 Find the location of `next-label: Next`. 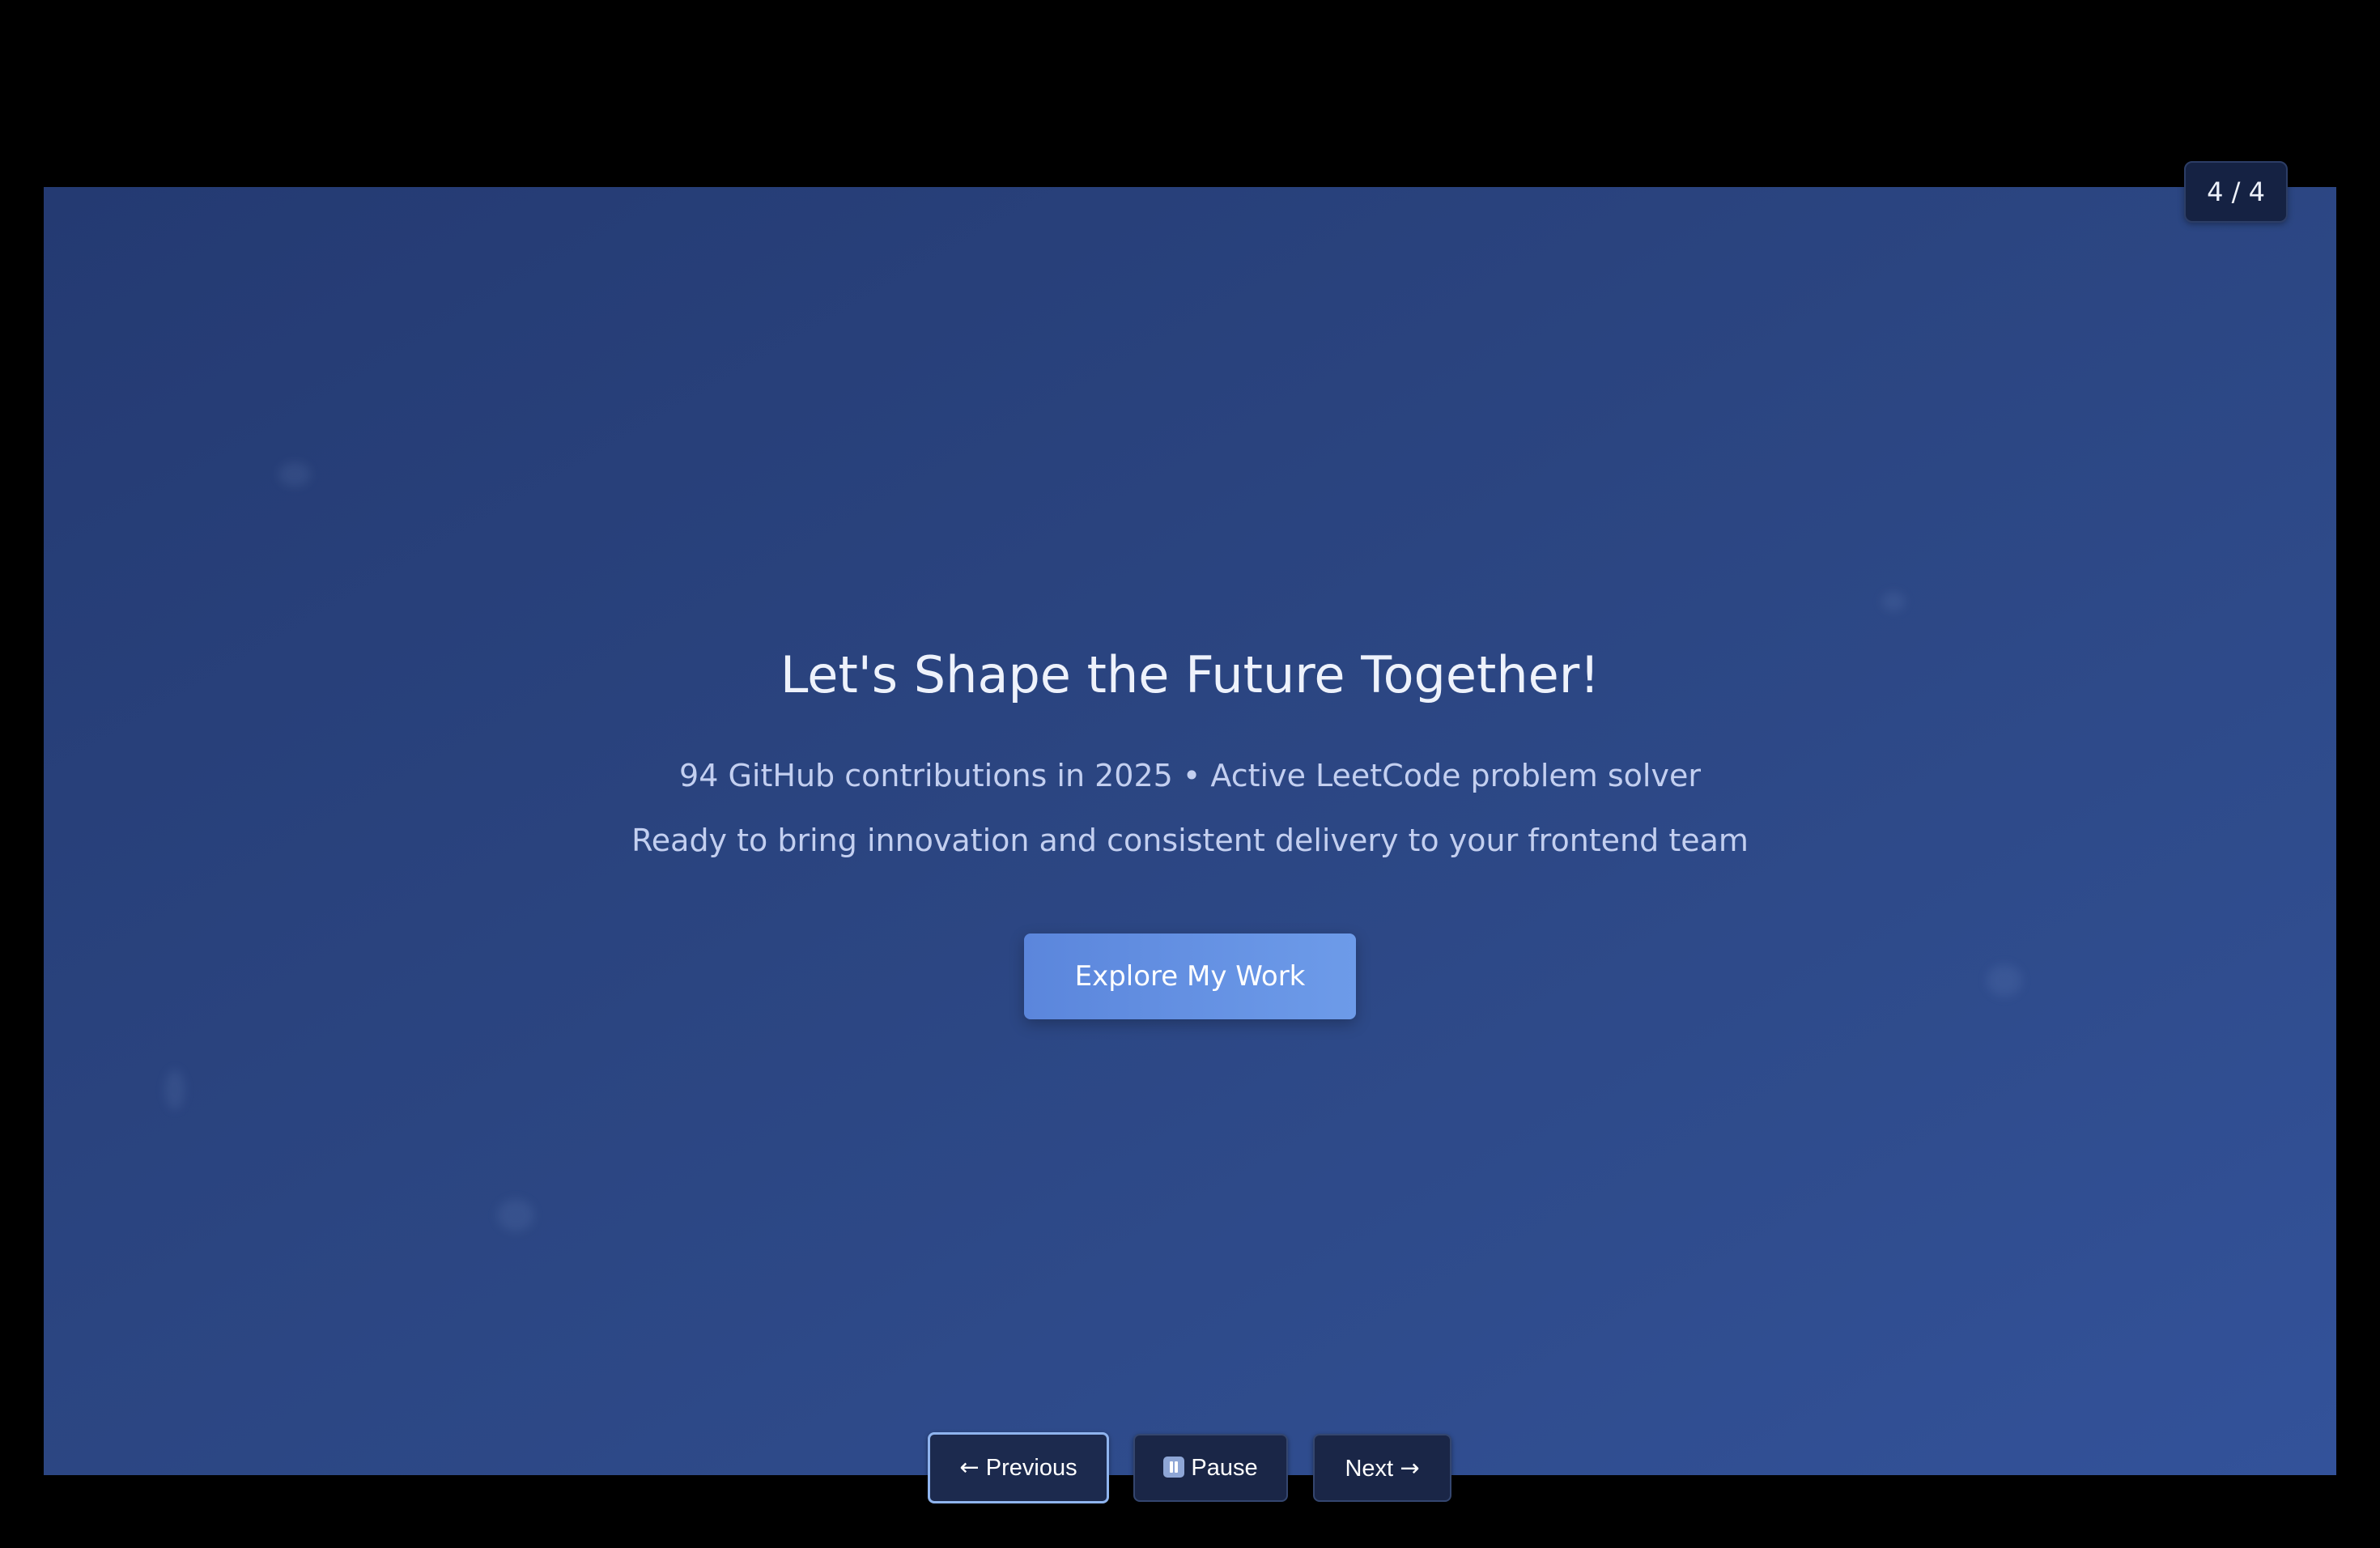

next-label: Next is located at coordinates (1369, 1469).